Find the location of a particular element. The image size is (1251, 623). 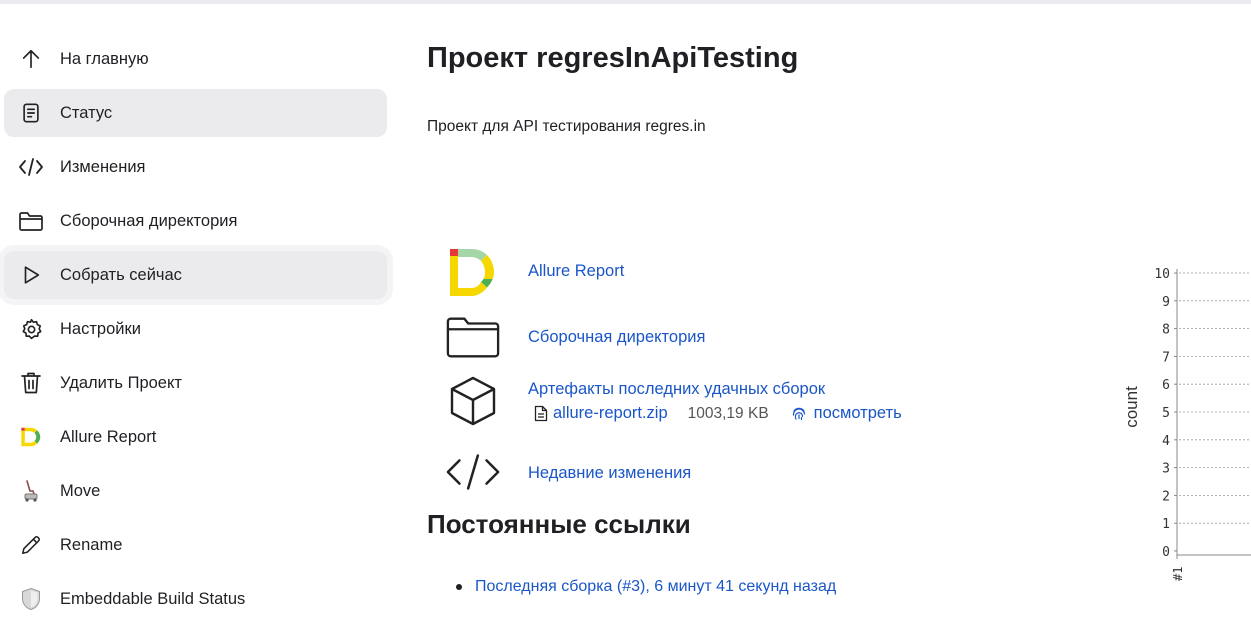

sidebar-item-label: Настройки is located at coordinates (100, 328).